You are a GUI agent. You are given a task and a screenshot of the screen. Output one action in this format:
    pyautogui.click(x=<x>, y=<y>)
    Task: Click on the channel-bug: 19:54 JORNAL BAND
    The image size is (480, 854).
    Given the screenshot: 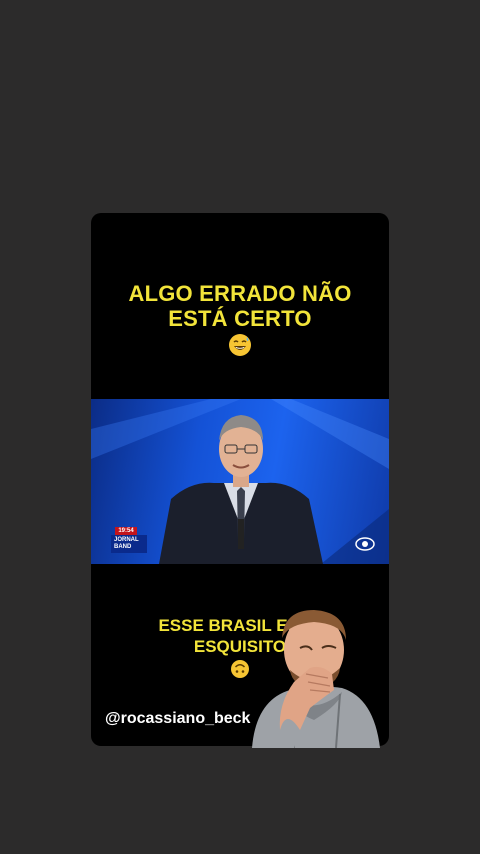 What is the action you would take?
    pyautogui.click(x=129, y=540)
    